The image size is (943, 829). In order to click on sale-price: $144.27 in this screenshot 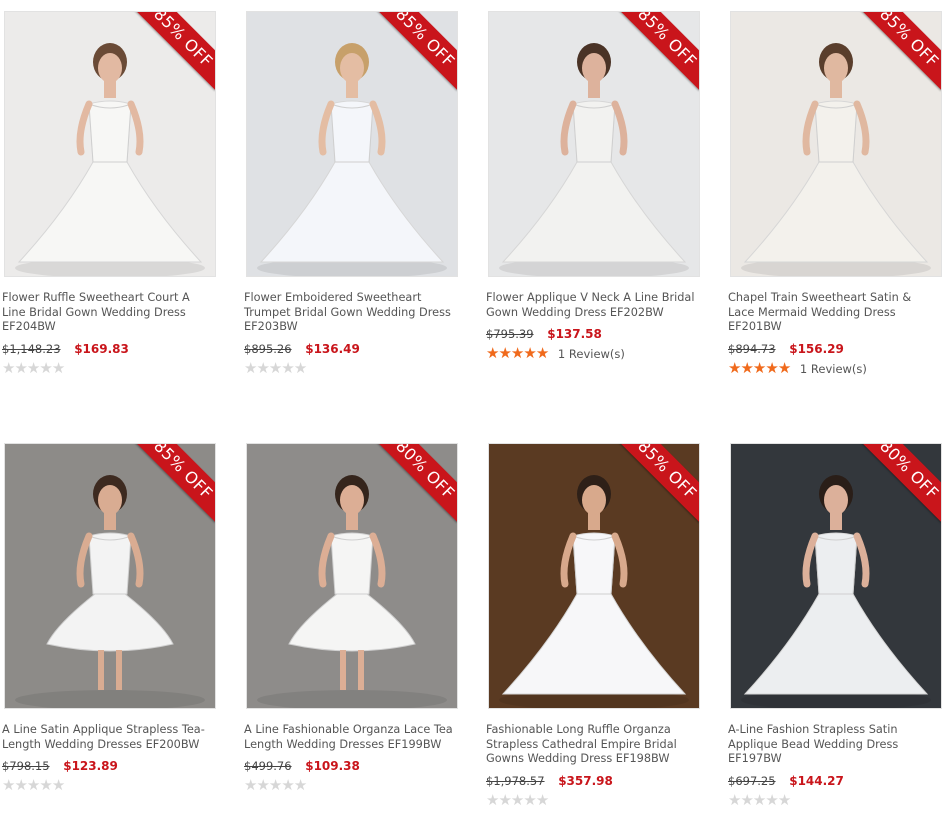, I will do `click(816, 780)`.